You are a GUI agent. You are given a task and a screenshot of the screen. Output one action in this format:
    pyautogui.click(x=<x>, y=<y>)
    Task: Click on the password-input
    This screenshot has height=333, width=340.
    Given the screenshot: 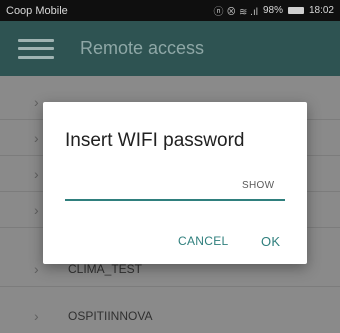 What is the action you would take?
    pyautogui.click(x=161, y=186)
    